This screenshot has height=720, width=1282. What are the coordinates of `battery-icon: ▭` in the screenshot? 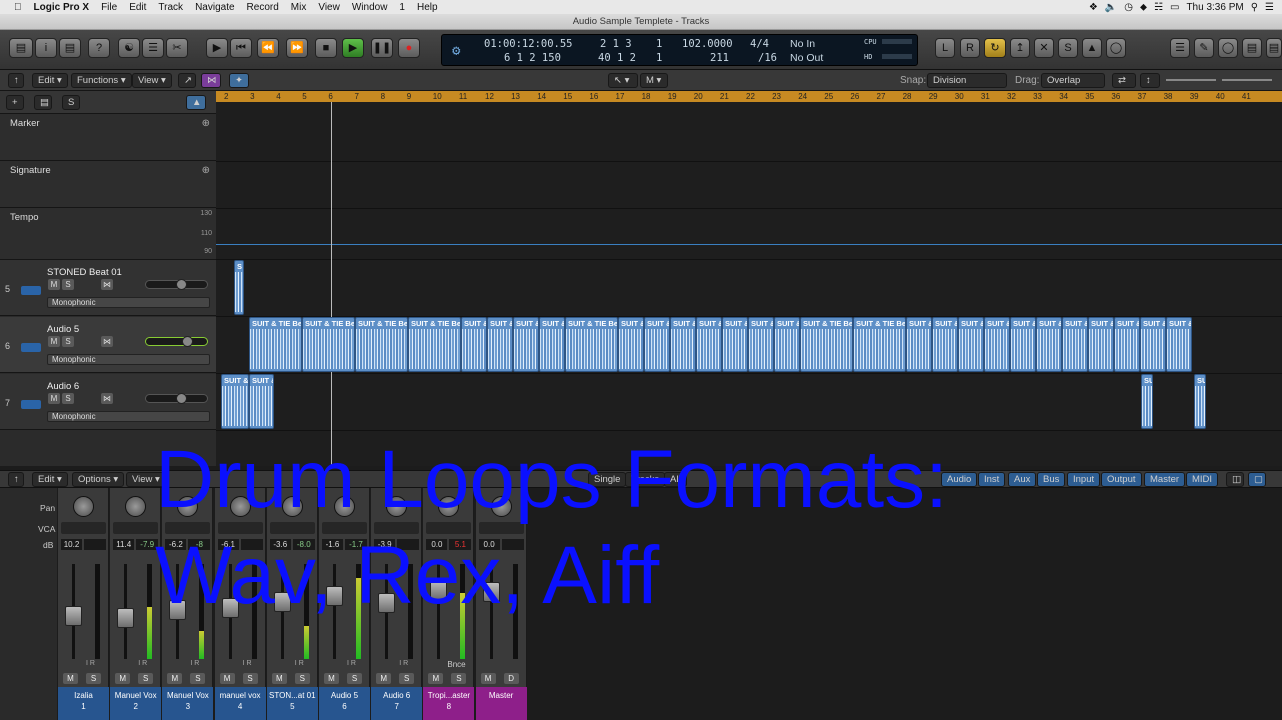 It's located at (1174, 7).